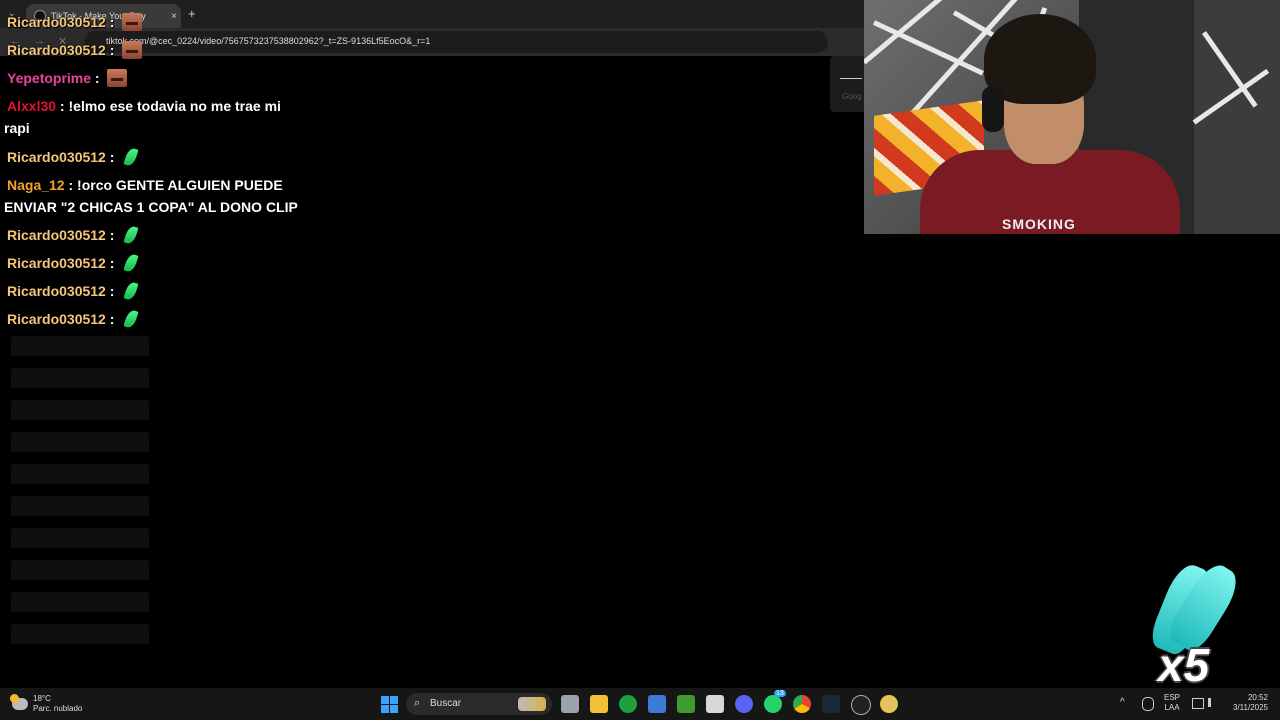 The image size is (1280, 720). Describe the element at coordinates (446, 703) in the screenshot. I see `search-label: Buscar` at that location.